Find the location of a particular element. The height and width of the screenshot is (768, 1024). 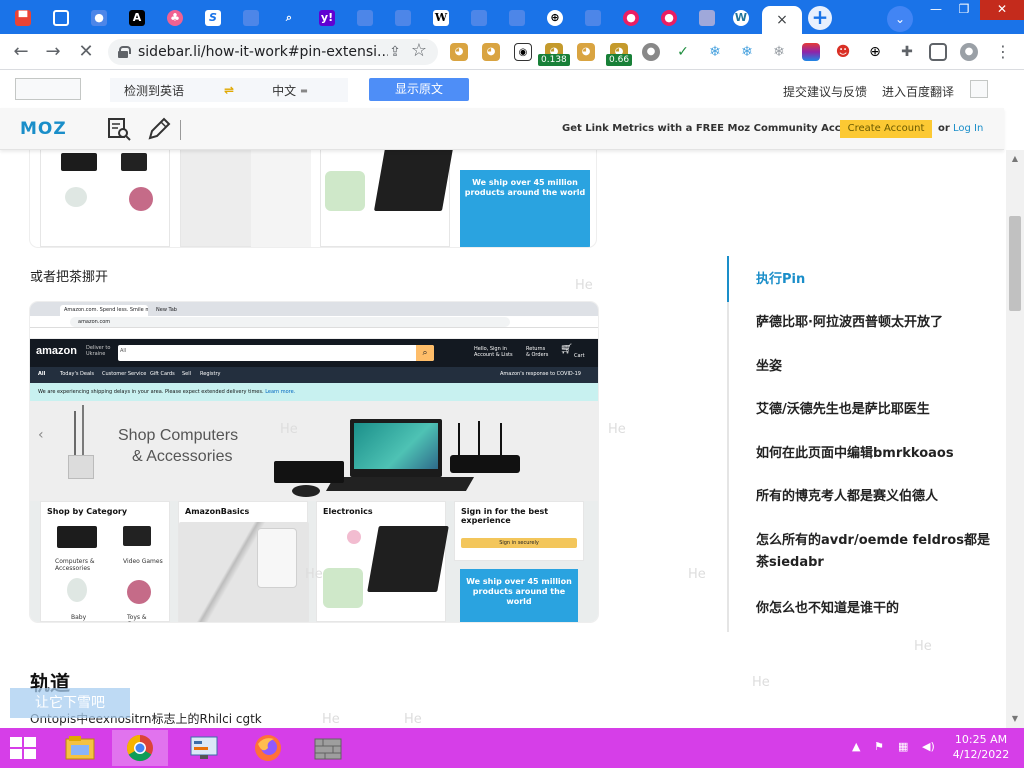

toc-item: 怎么所有的avdr/oemde feldros都是茶siedabr is located at coordinates (876, 552).